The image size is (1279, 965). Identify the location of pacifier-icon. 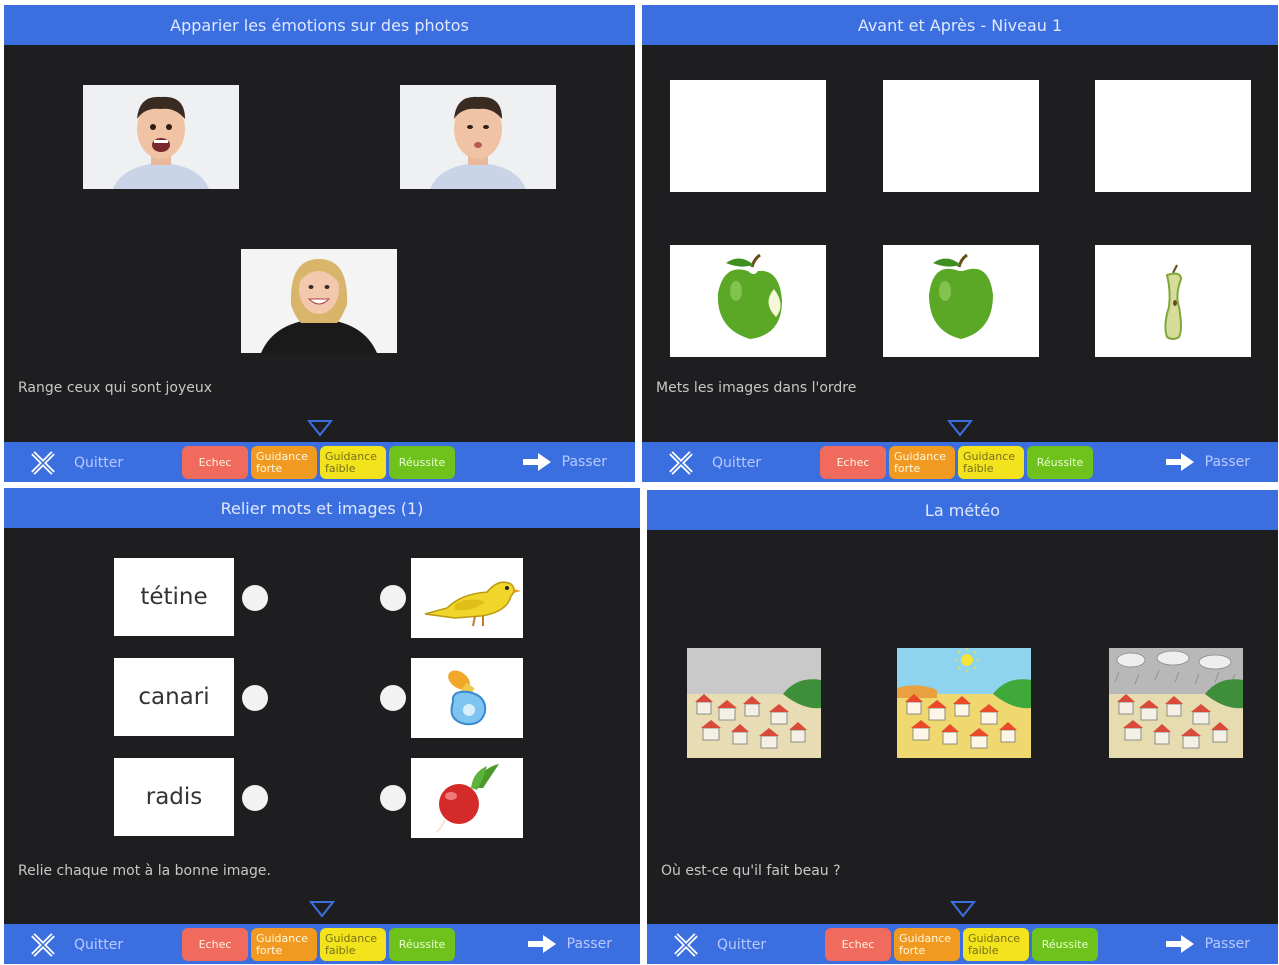
(467, 698).